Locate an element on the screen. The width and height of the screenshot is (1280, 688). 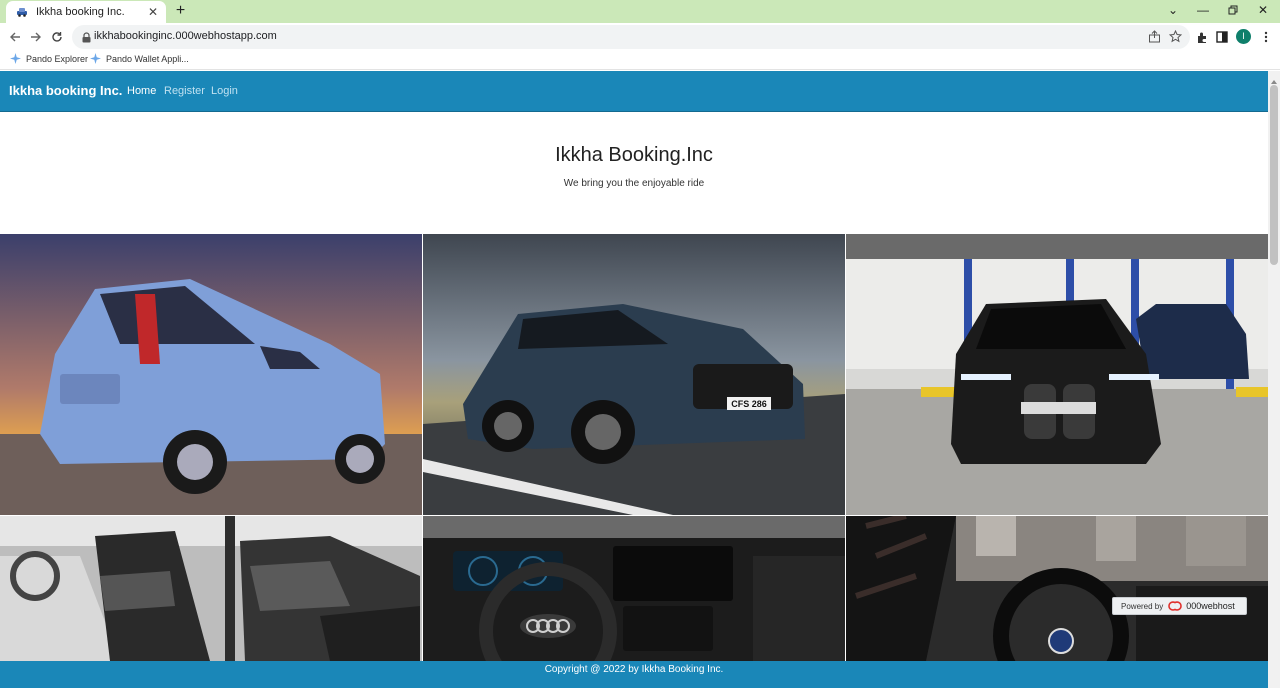
tab-close-icon: ✕ is located at coordinates (153, 12).